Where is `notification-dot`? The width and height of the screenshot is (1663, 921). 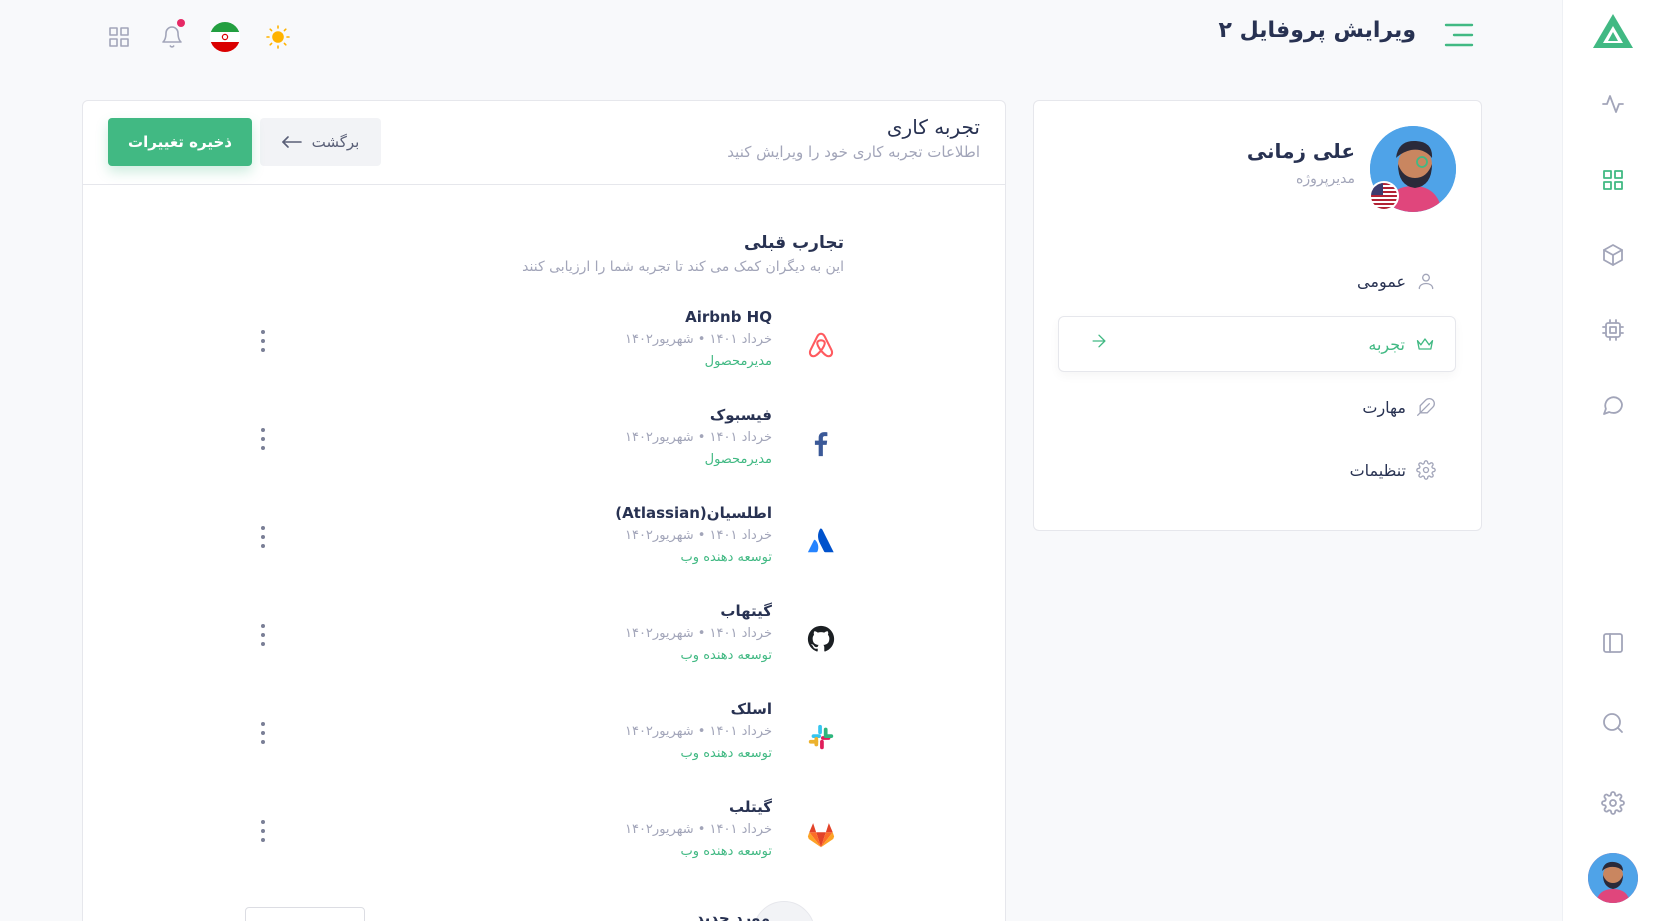
notification-dot is located at coordinates (181, 23).